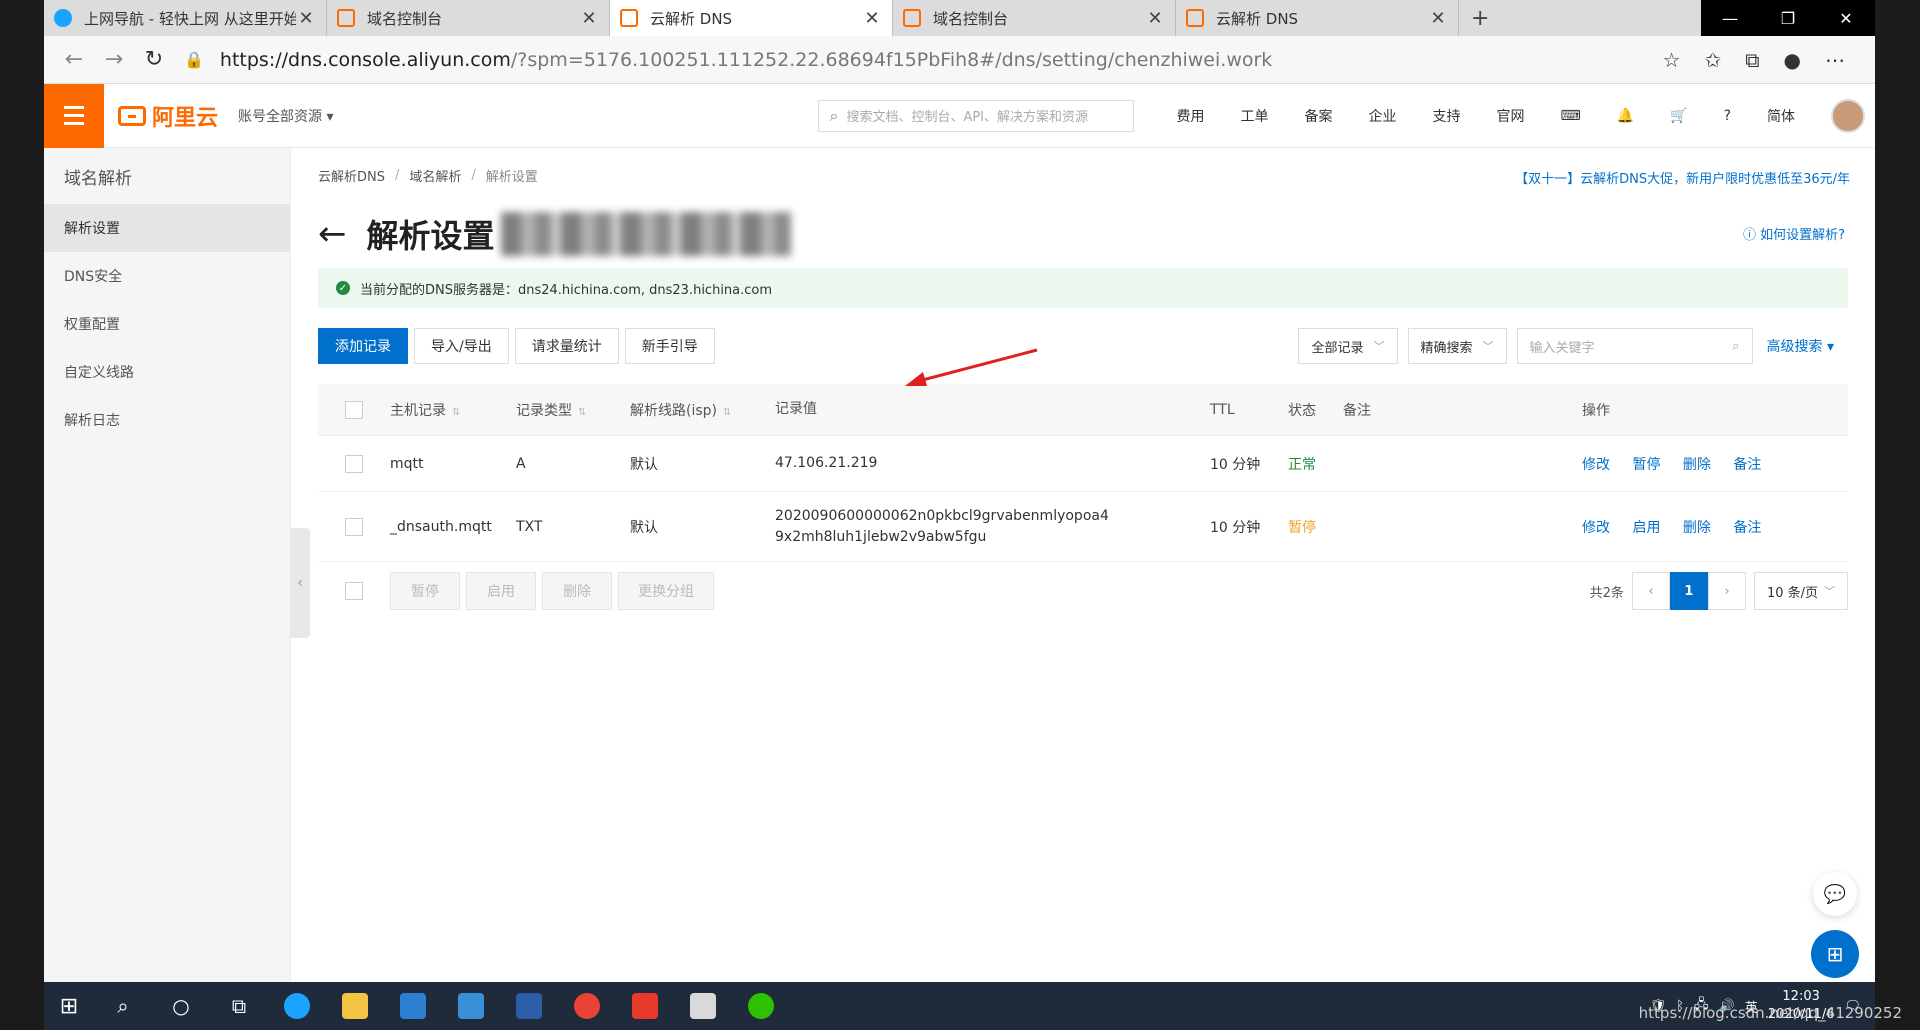 The image size is (1920, 1030). What do you see at coordinates (1848, 115) in the screenshot?
I see `avatar` at bounding box center [1848, 115].